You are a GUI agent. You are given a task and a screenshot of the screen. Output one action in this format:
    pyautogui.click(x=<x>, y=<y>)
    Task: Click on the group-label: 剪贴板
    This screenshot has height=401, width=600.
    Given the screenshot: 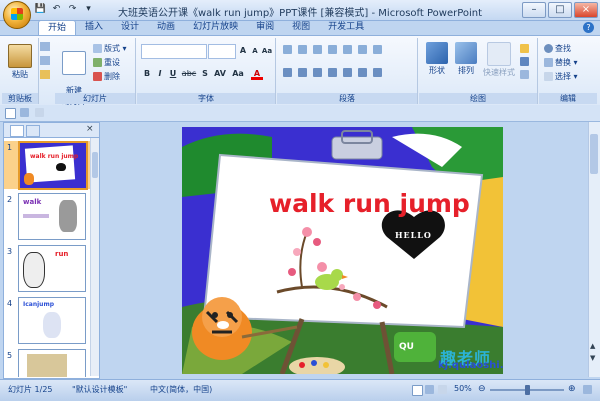 What is the action you would take?
    pyautogui.click(x=20, y=98)
    